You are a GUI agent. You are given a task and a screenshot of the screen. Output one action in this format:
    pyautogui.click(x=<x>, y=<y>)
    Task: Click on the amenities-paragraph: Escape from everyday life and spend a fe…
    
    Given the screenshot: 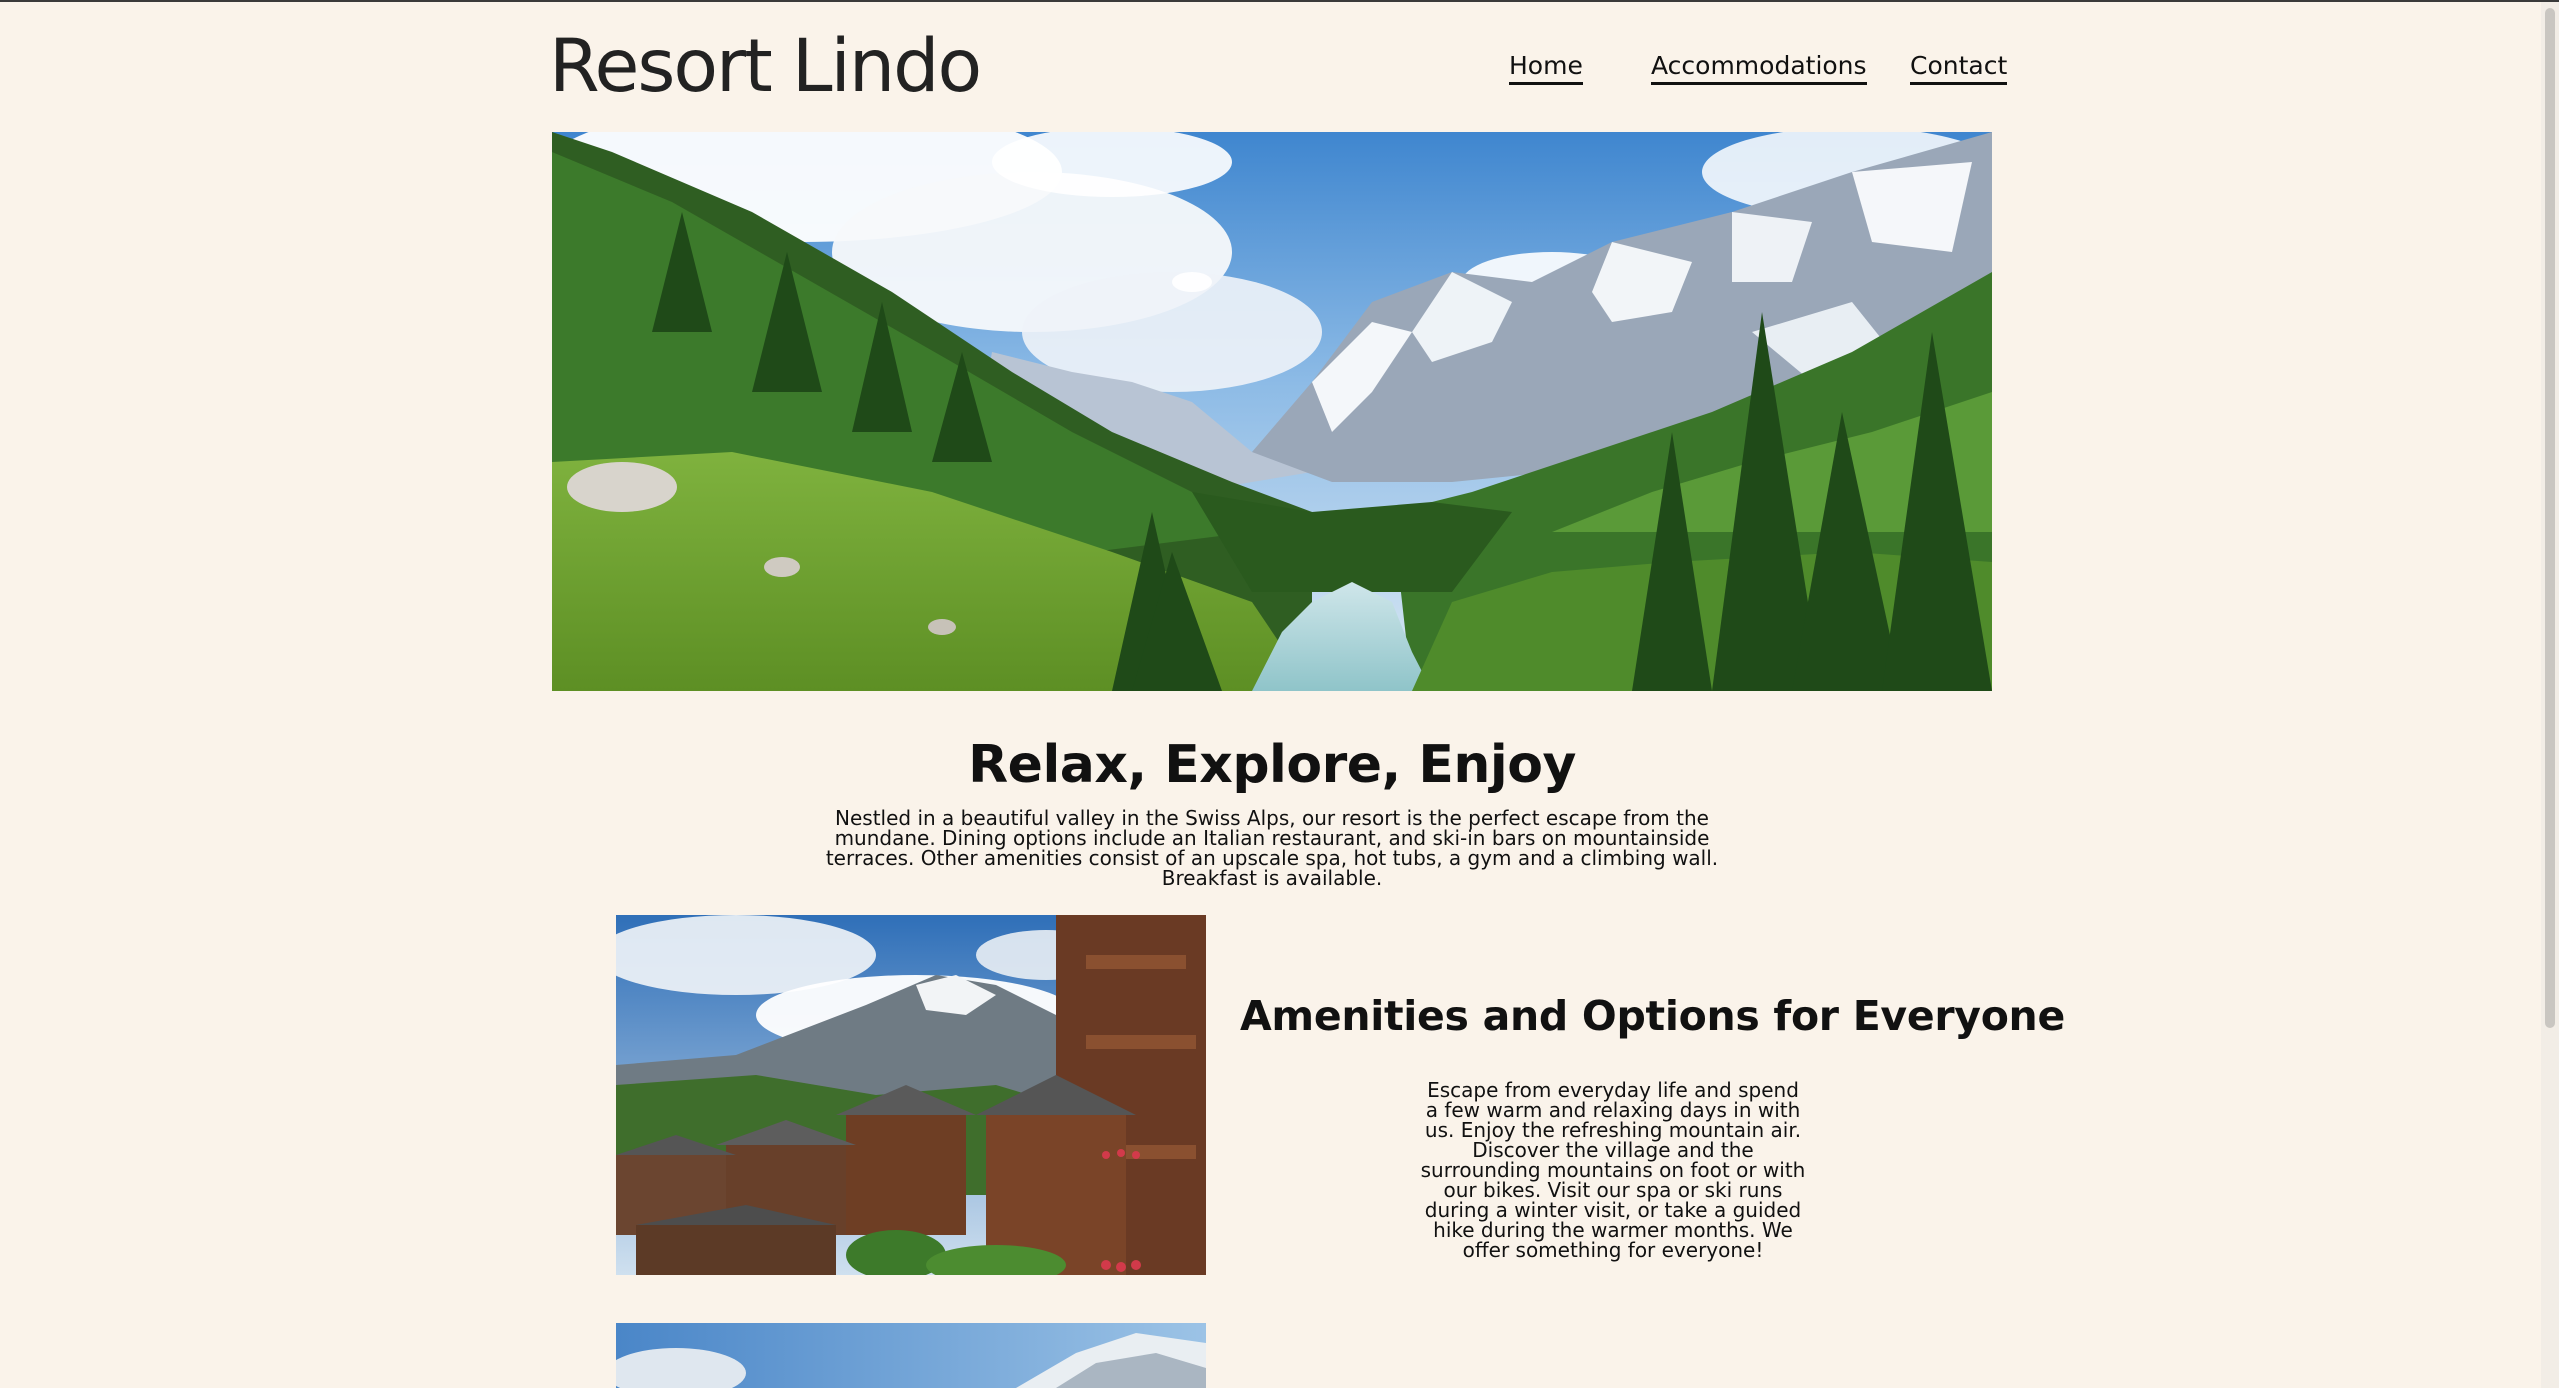 What is the action you would take?
    pyautogui.click(x=1613, y=1170)
    